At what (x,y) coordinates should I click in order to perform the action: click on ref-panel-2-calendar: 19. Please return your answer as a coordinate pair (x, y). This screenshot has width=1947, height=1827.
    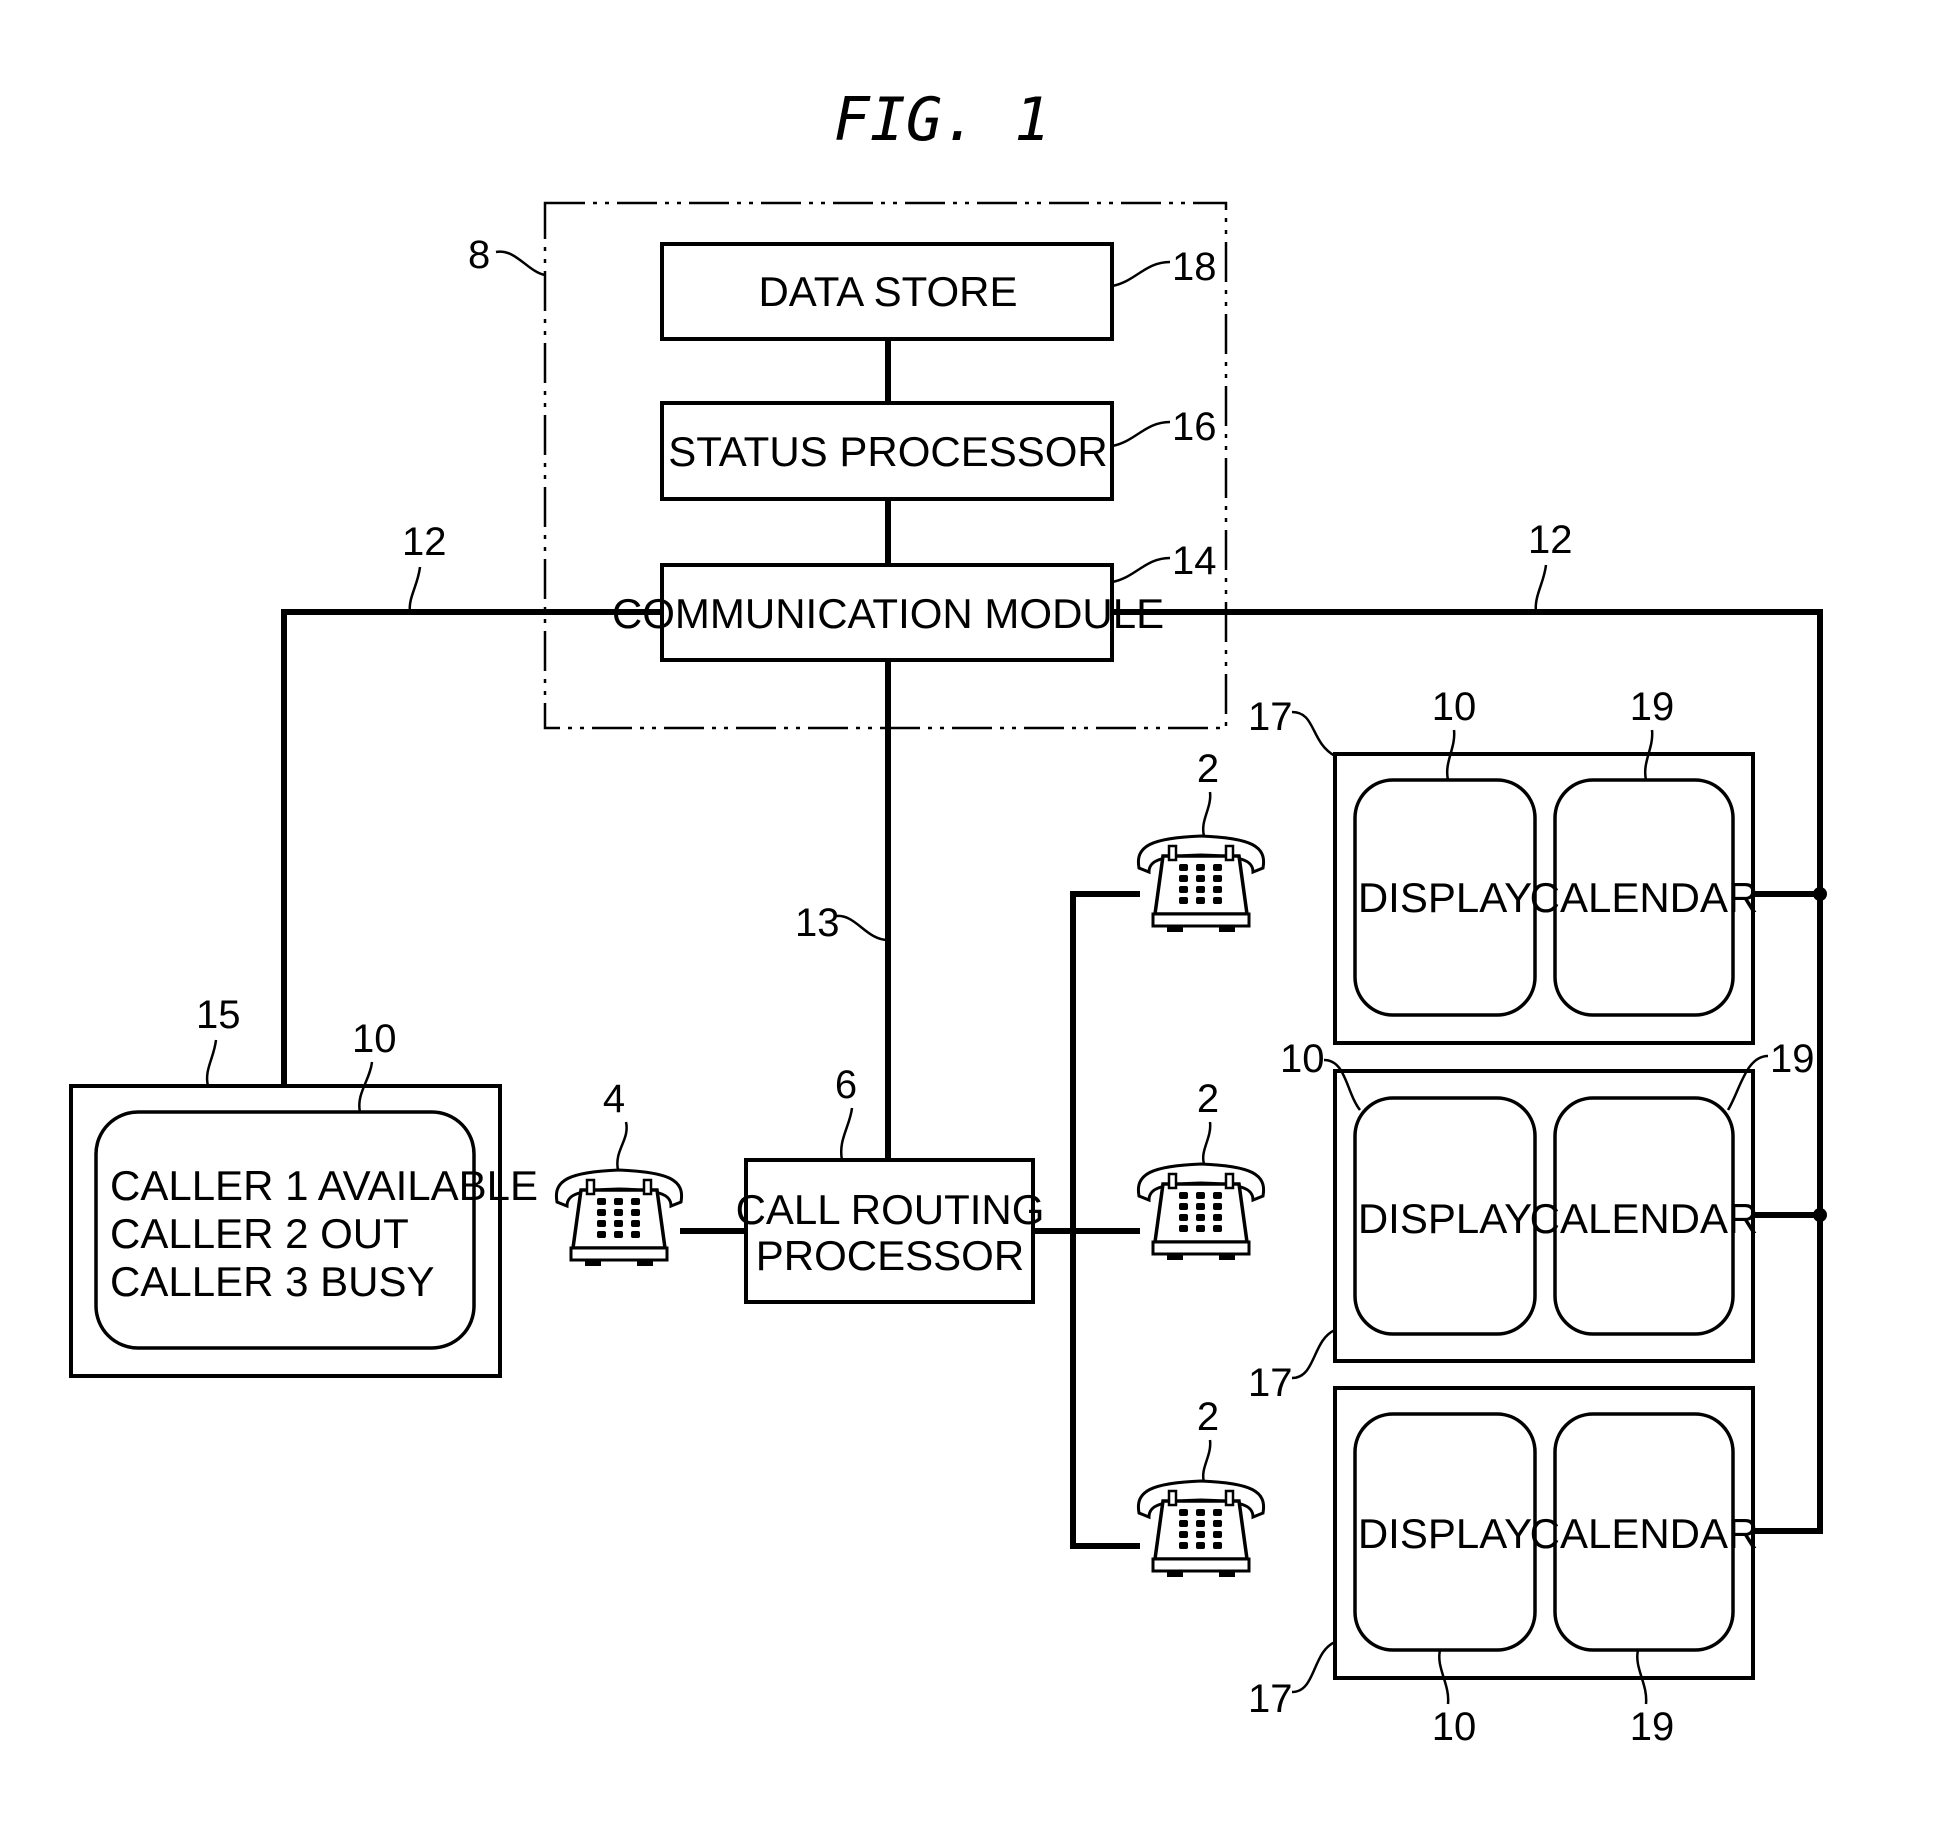
    Looking at the image, I should click on (1792, 1059).